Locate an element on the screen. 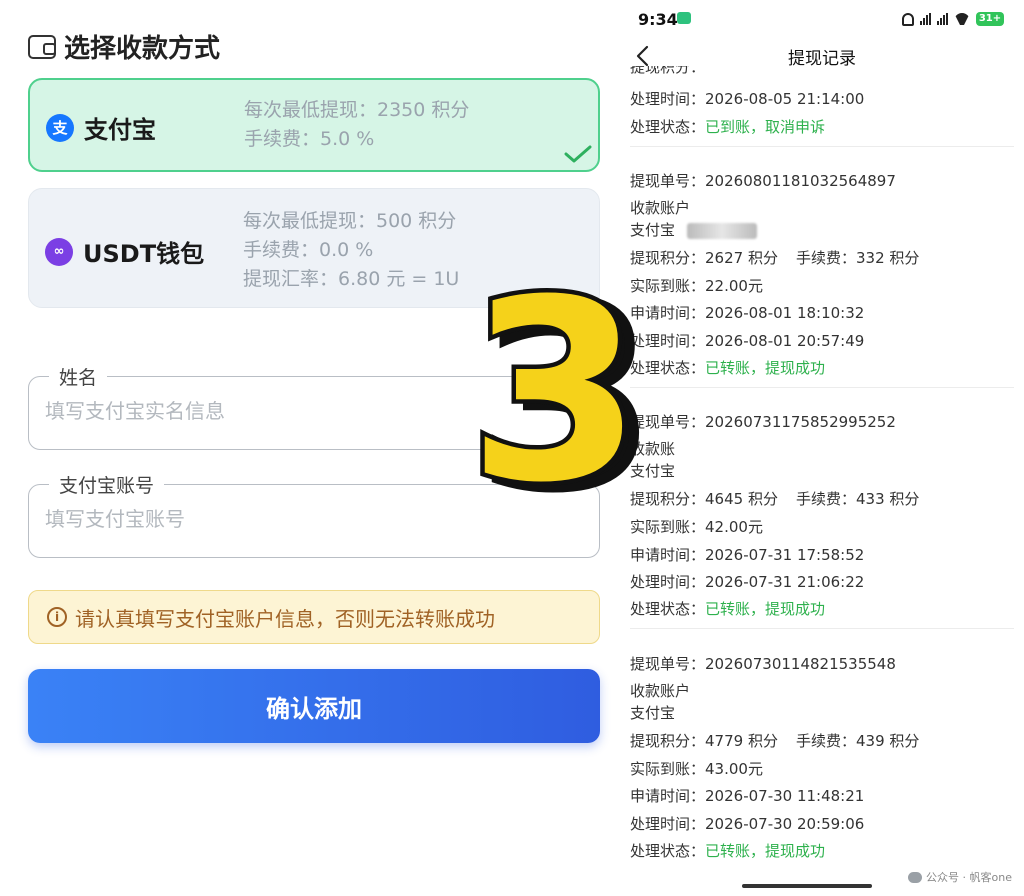 Image resolution: width=1024 pixels, height=896 pixels. alipay-label: 支付宝 is located at coordinates (120, 130).